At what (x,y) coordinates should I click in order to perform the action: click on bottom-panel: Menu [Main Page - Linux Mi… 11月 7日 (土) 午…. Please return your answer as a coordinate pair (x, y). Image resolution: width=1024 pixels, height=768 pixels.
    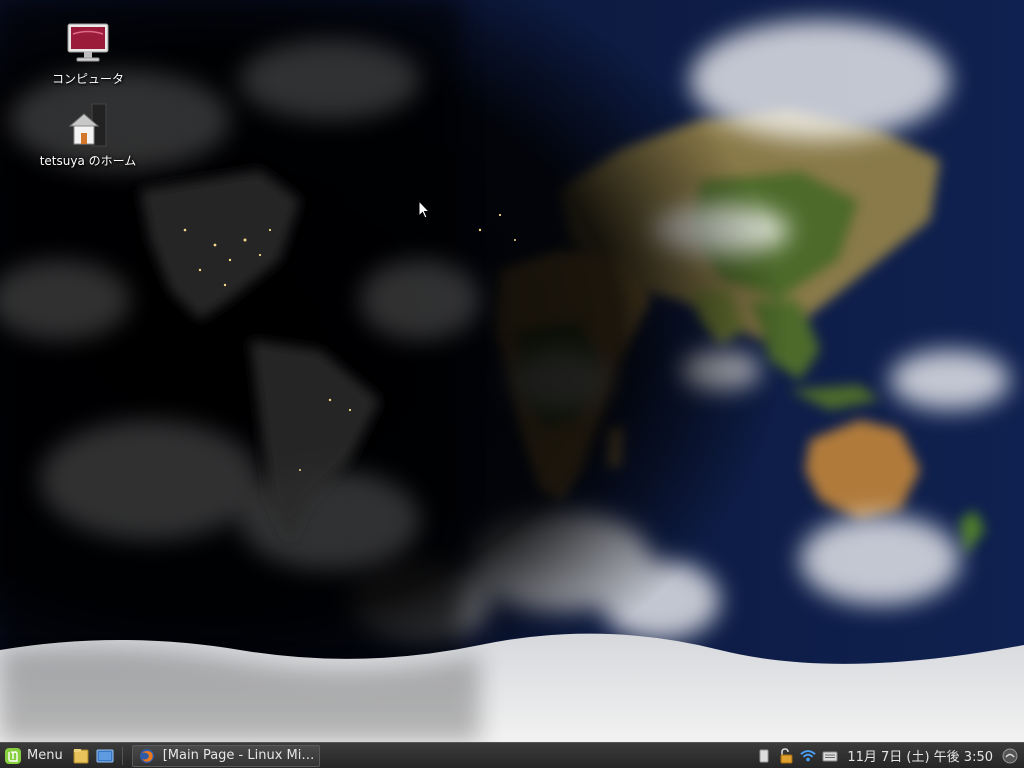
    Looking at the image, I should click on (512, 755).